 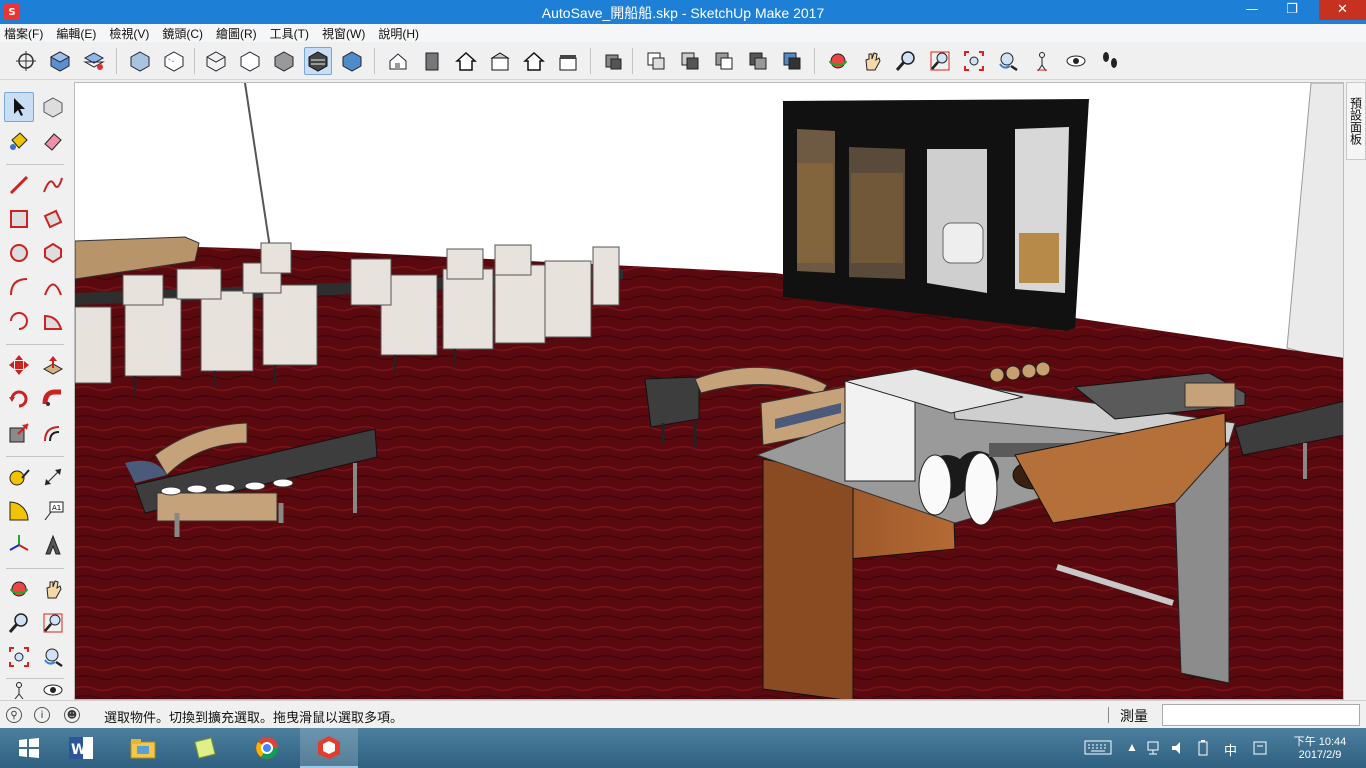 I want to click on measure-divider, so click(x=1108, y=715).